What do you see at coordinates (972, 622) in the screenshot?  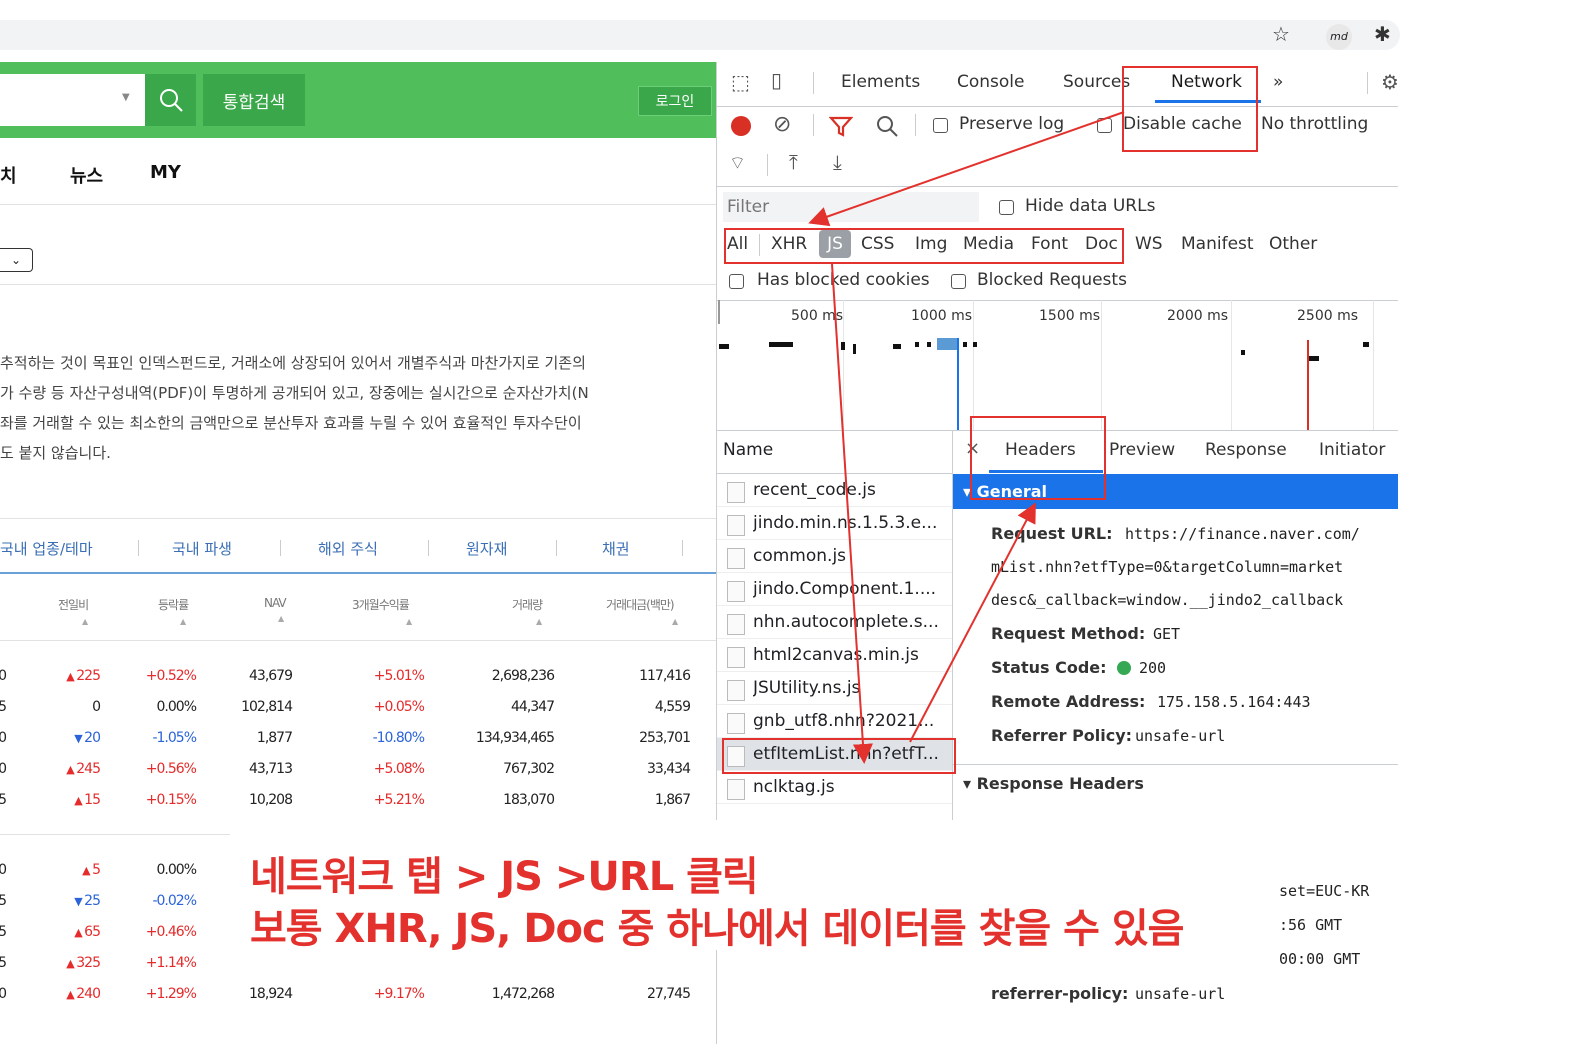 I see `arrow-request-to-headers` at bounding box center [972, 622].